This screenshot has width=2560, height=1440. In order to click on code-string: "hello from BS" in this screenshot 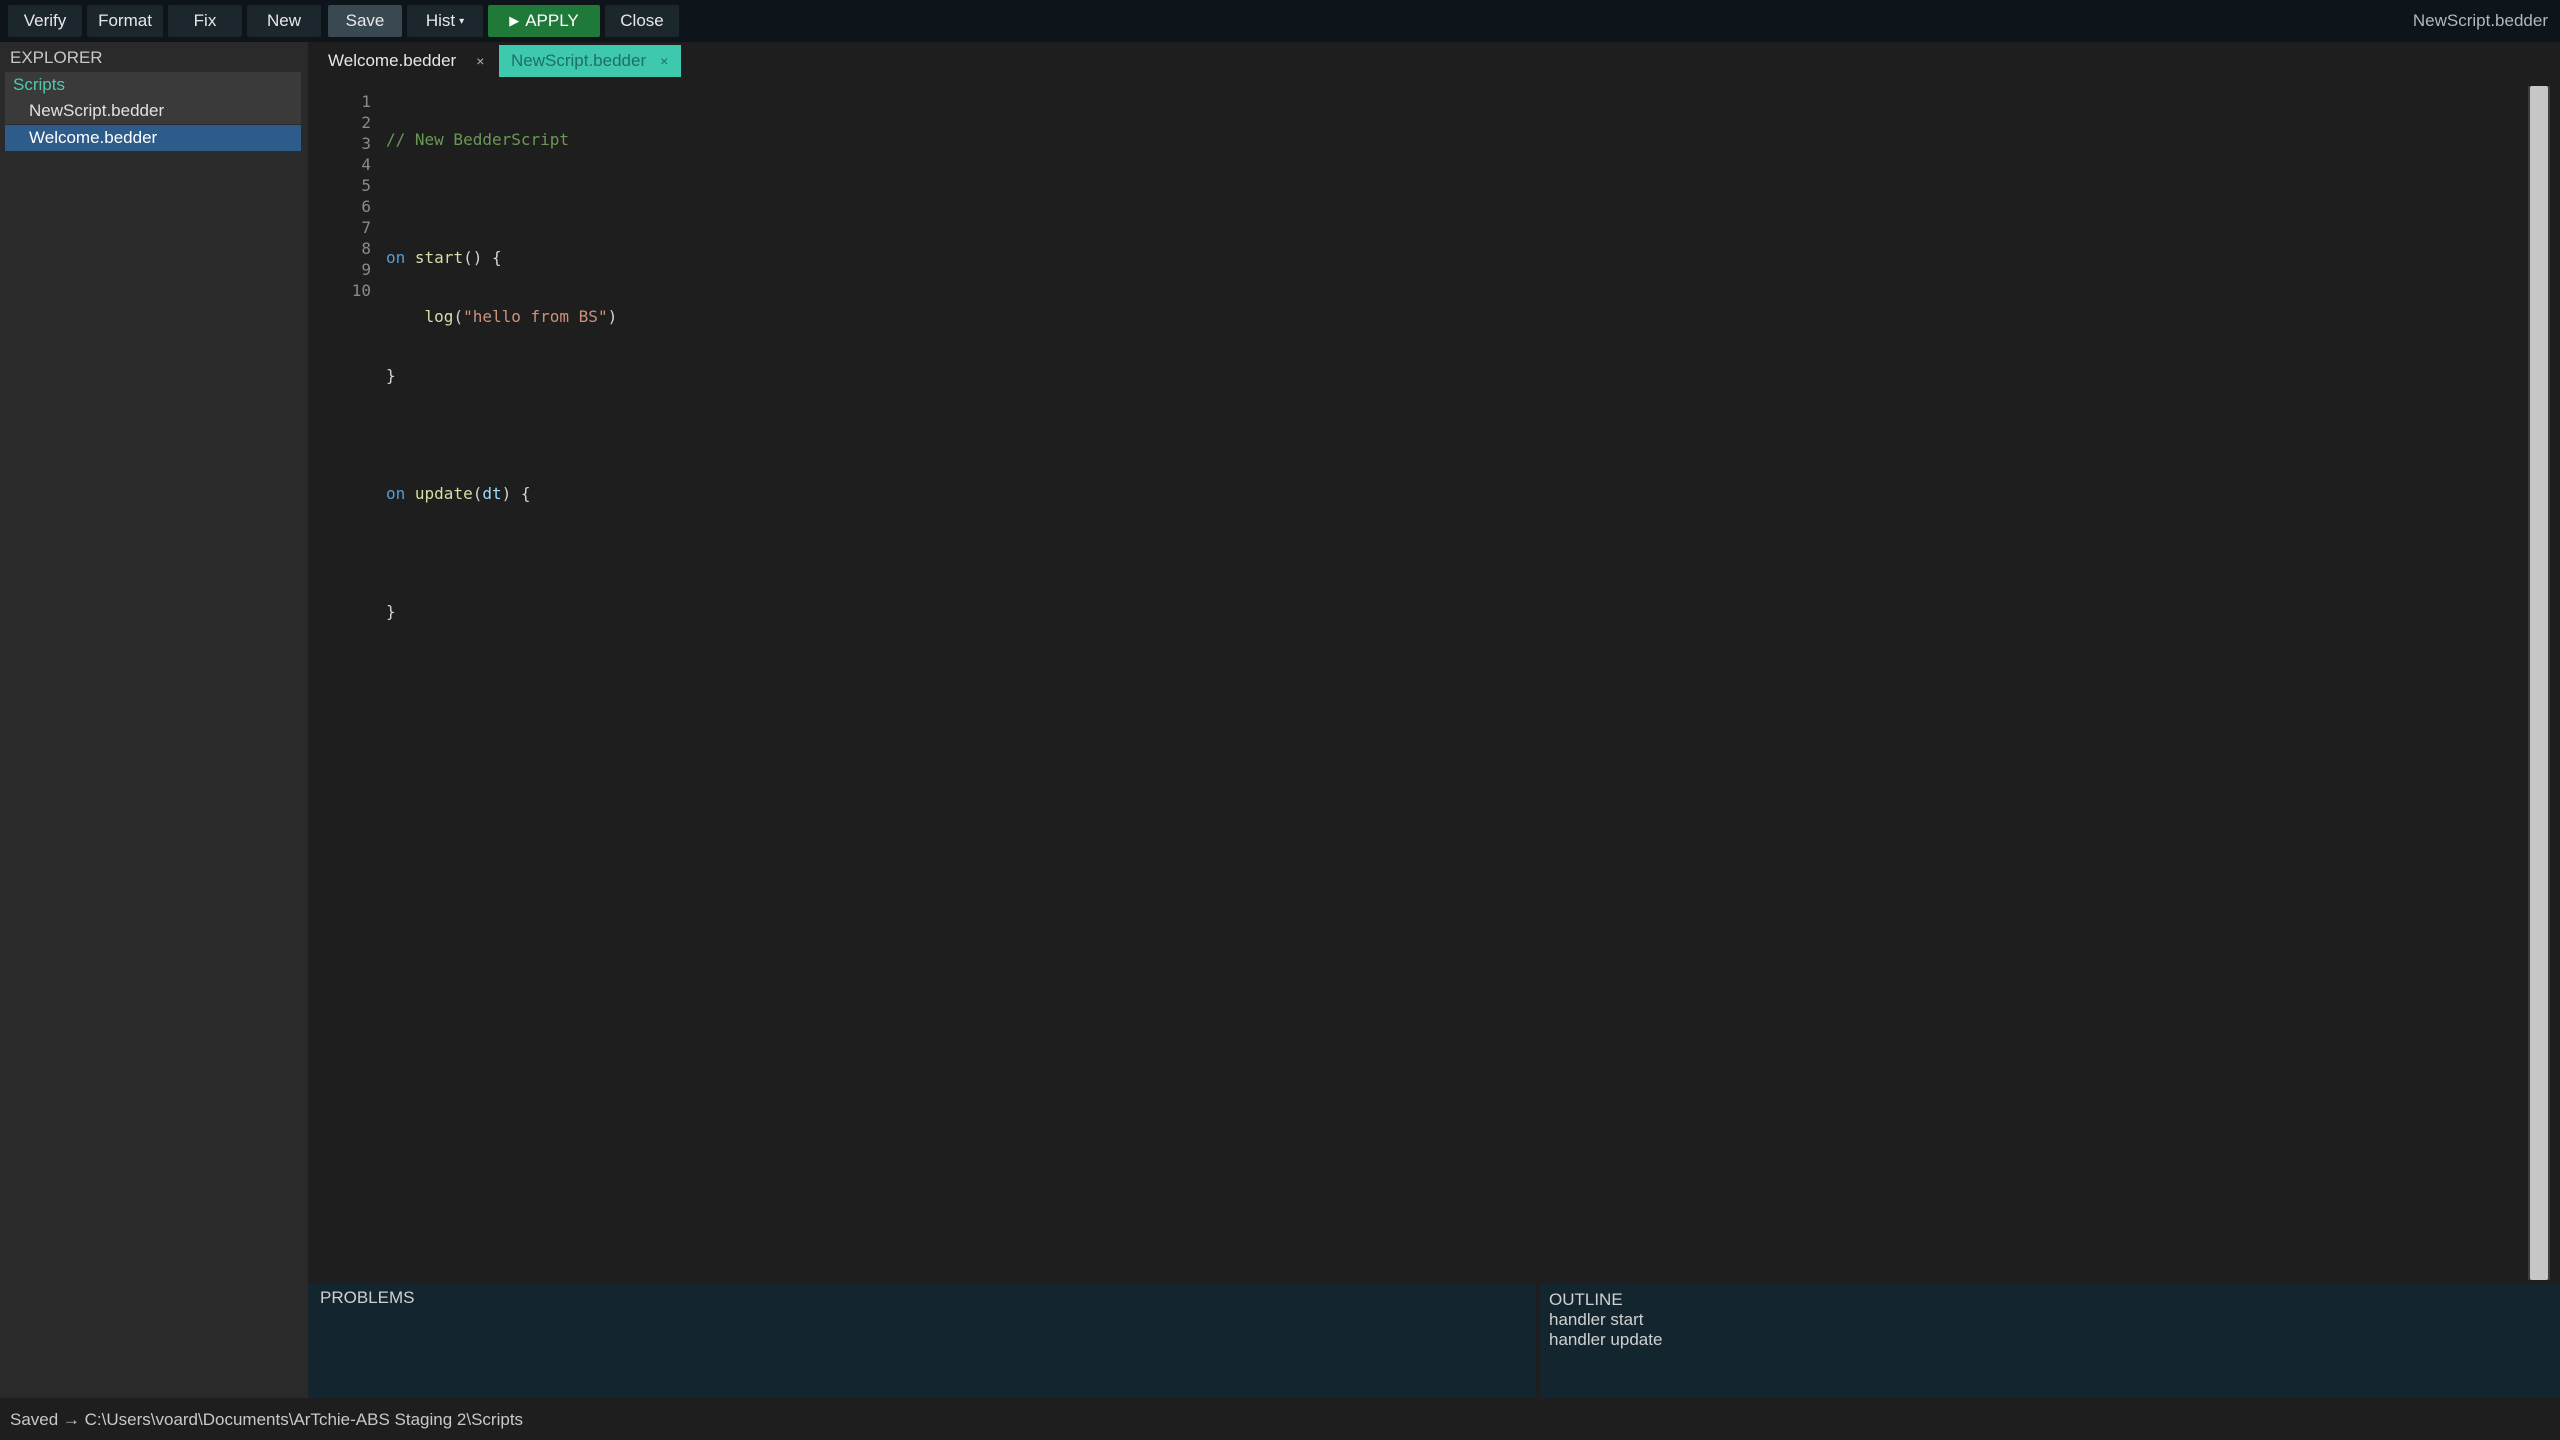, I will do `click(535, 316)`.